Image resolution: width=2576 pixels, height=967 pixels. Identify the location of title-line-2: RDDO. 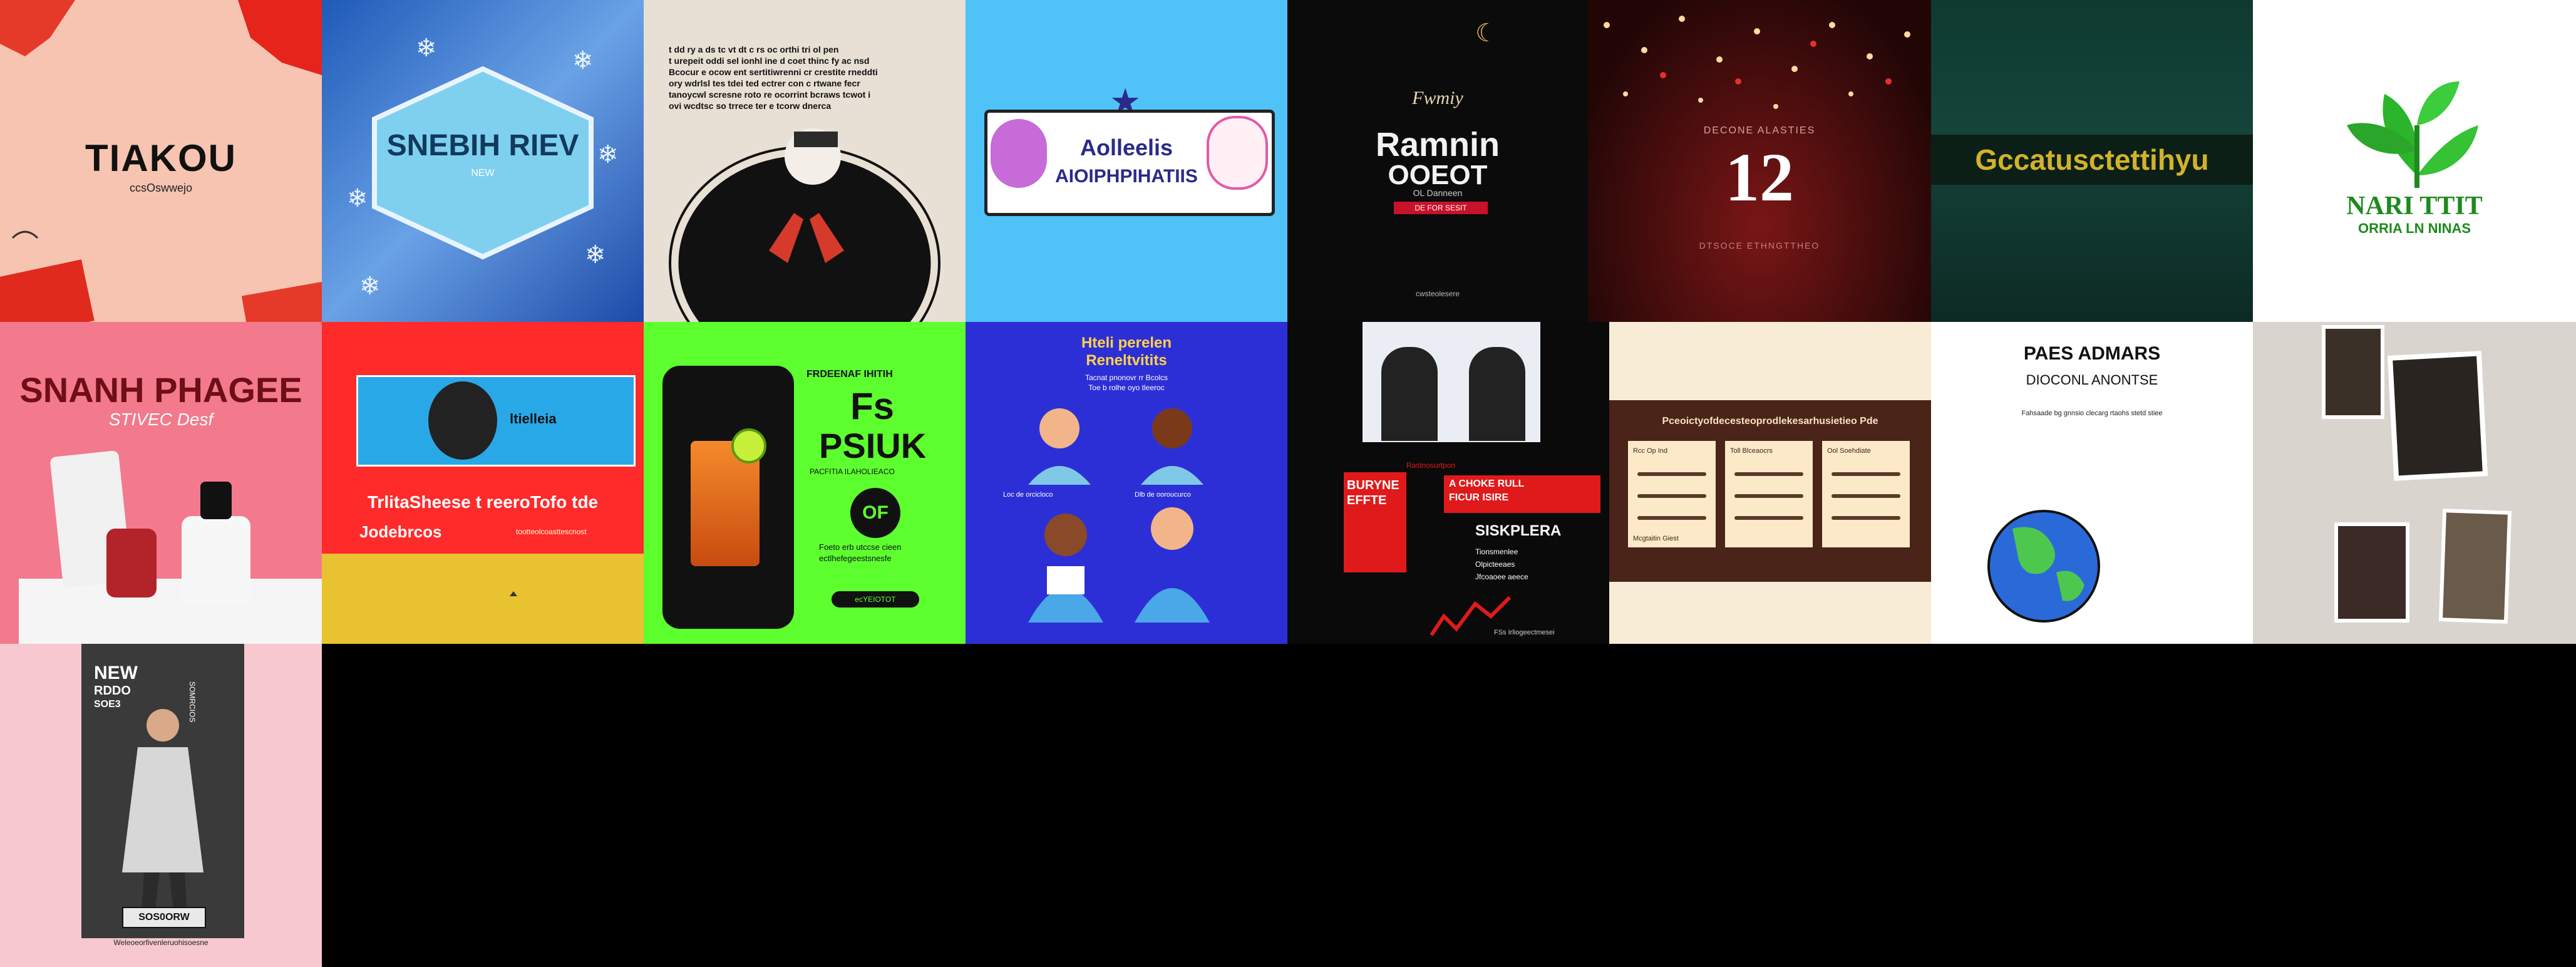
(113, 691).